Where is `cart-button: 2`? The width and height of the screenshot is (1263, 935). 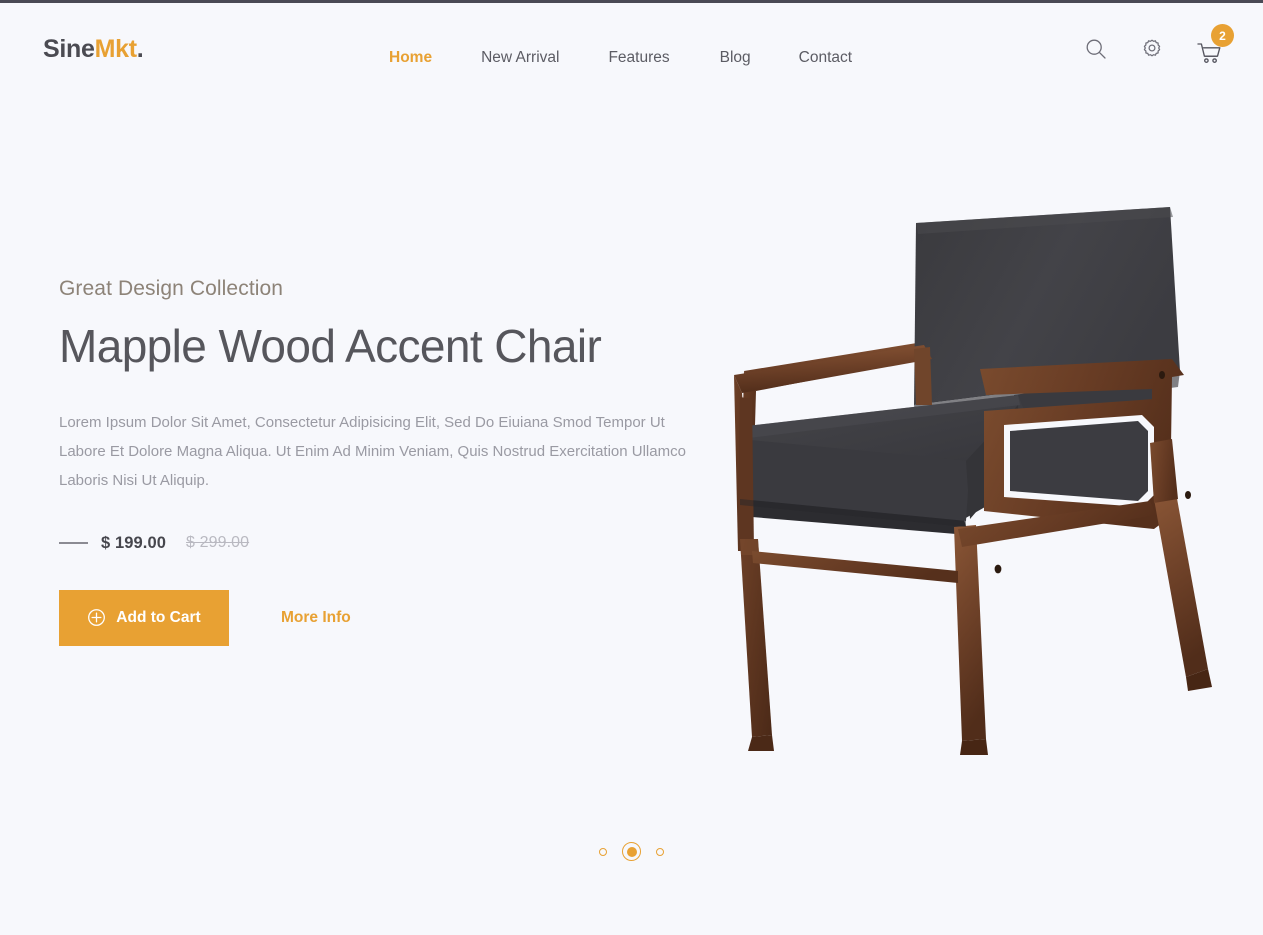 cart-button: 2 is located at coordinates (1213, 45).